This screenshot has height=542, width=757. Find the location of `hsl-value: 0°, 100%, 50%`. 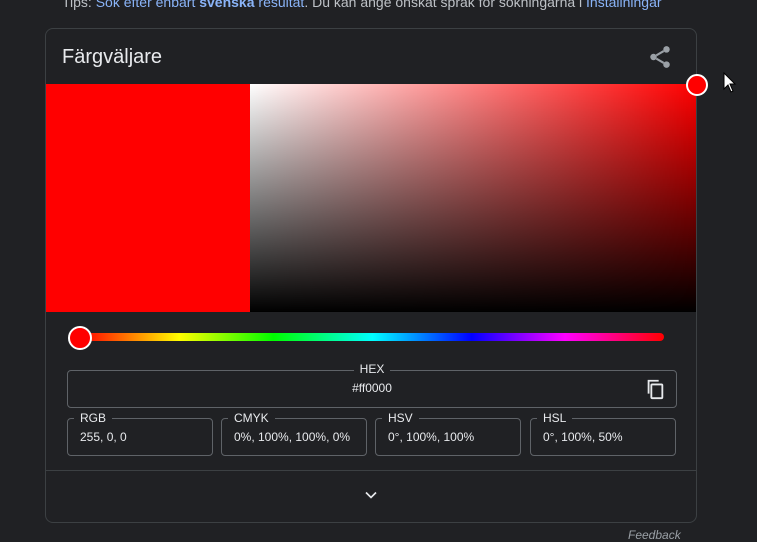

hsl-value: 0°, 100%, 50% is located at coordinates (583, 437).